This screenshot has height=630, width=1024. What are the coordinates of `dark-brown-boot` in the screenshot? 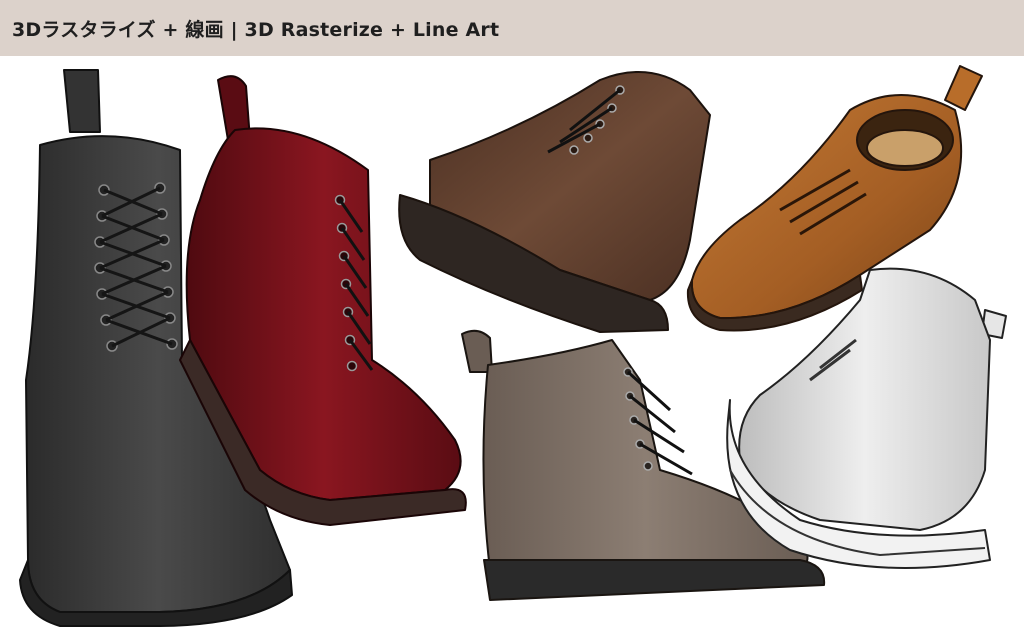 It's located at (554, 202).